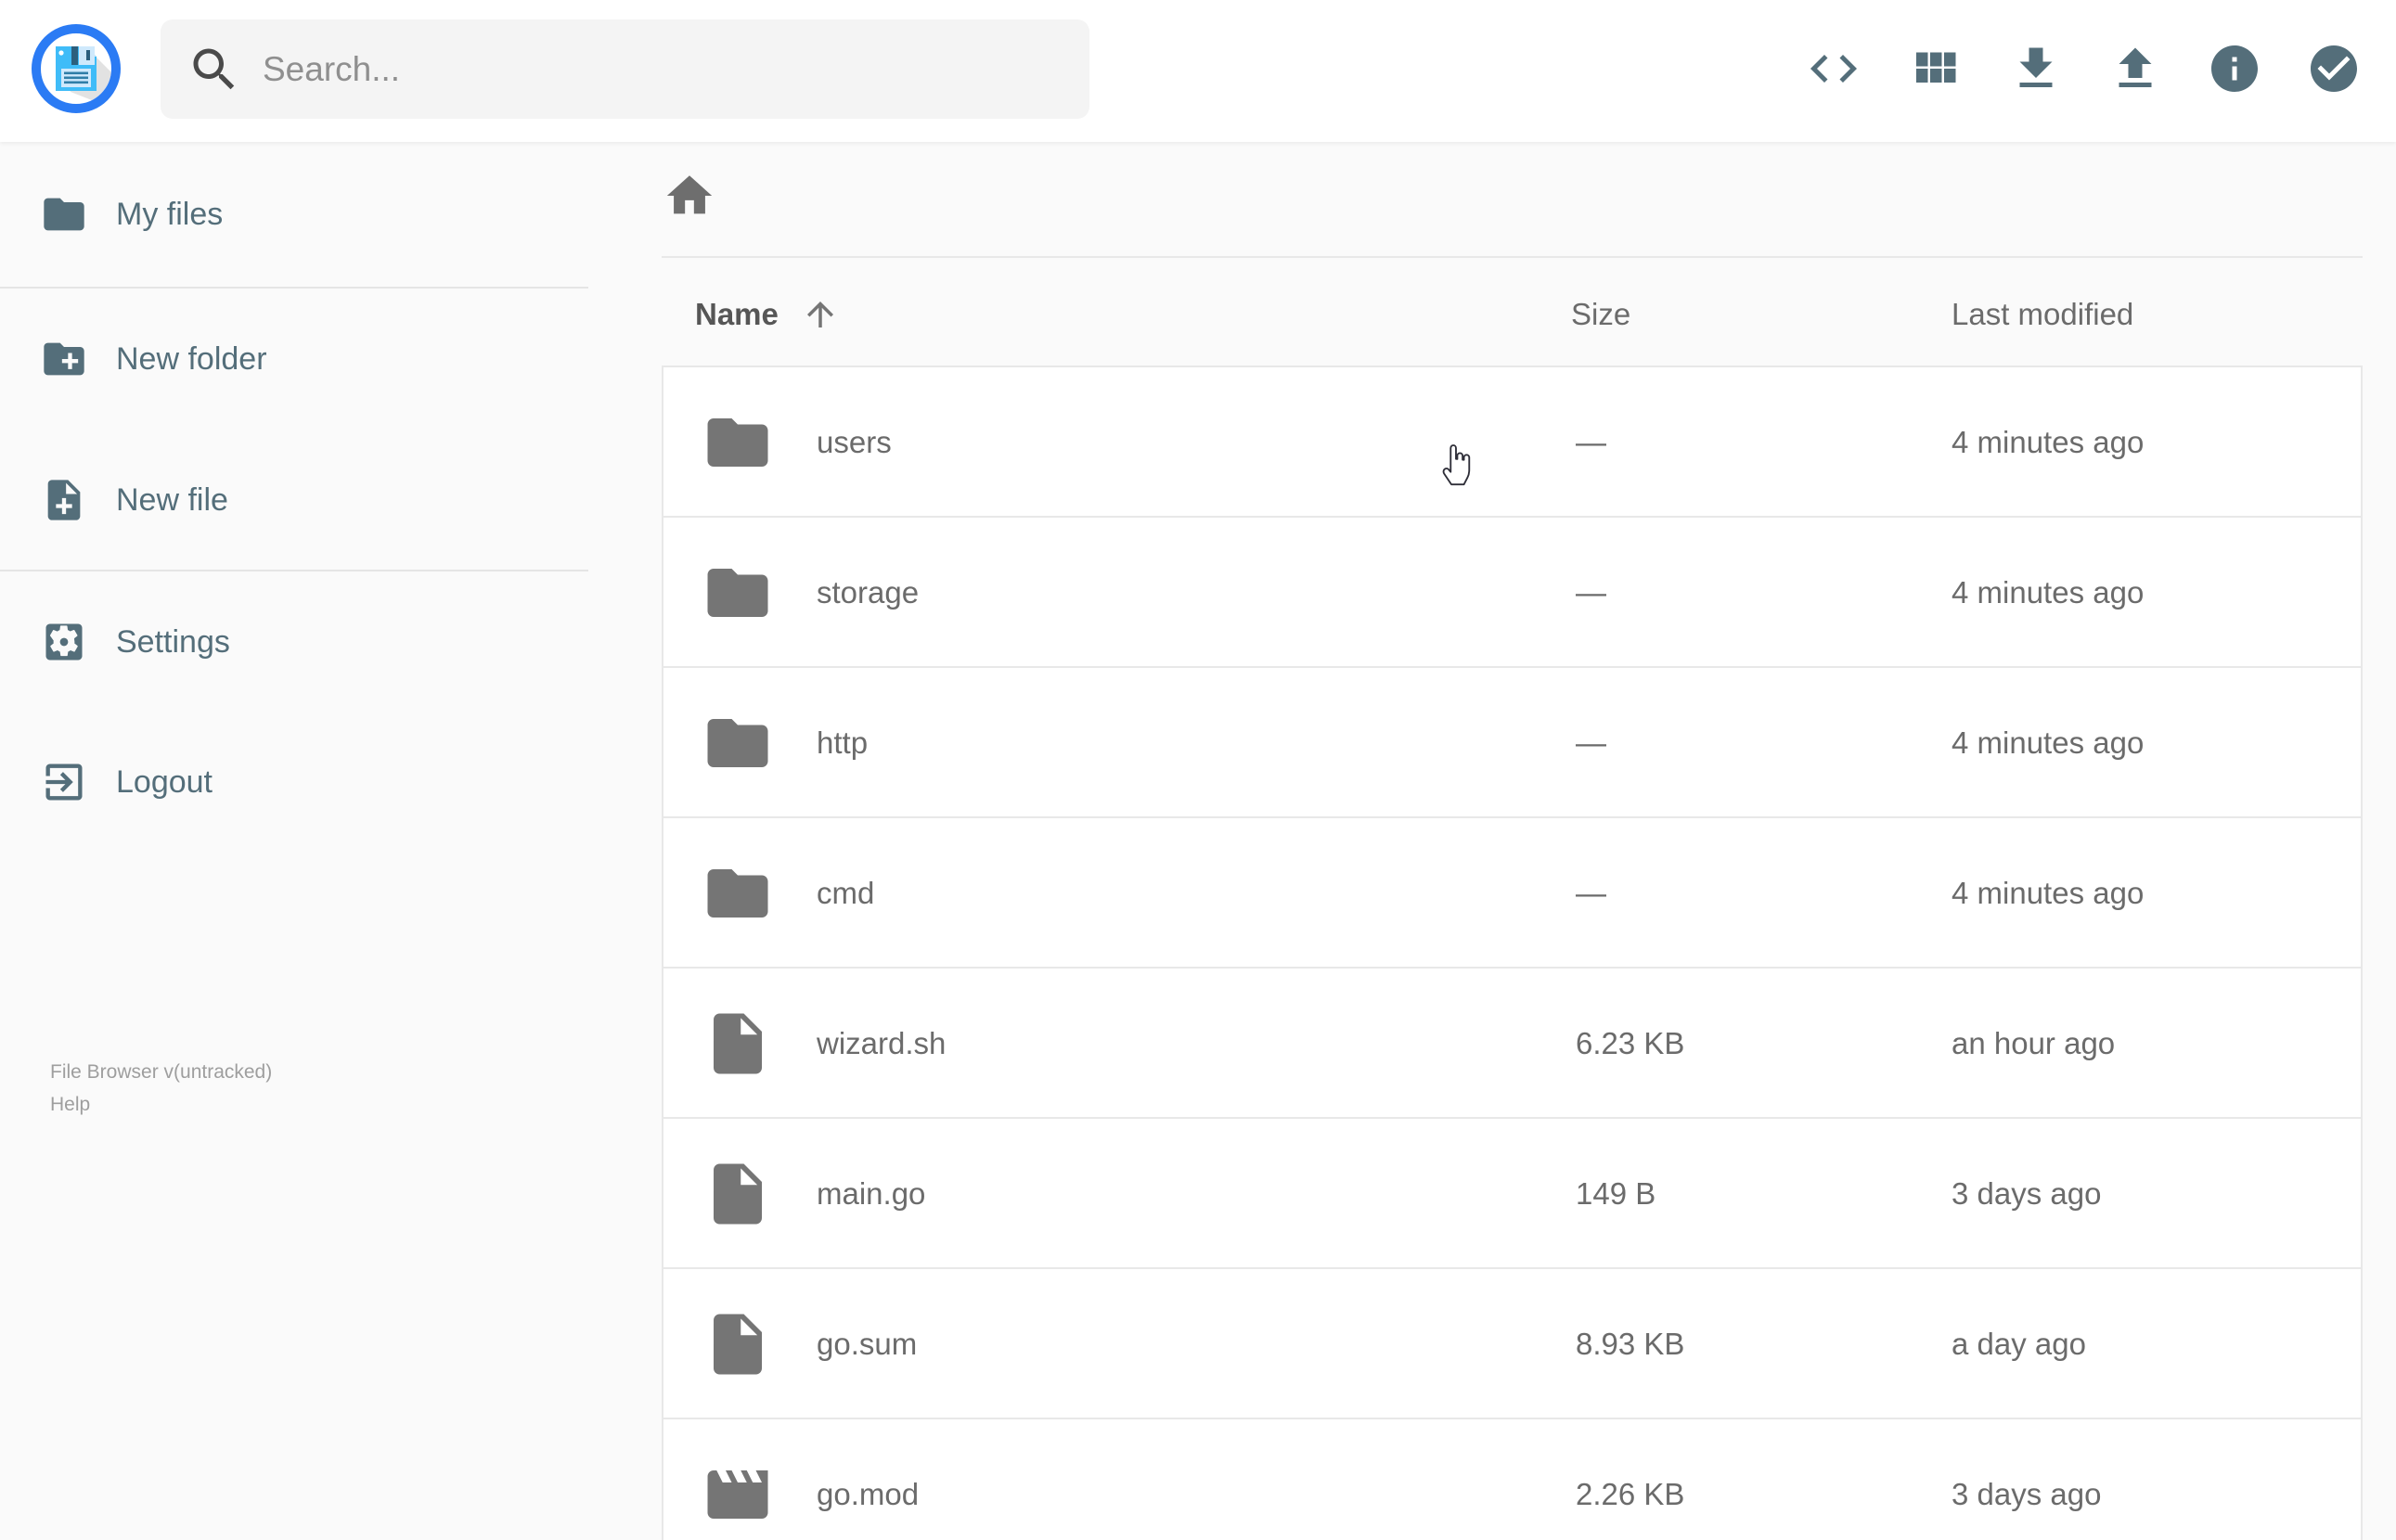 The width and height of the screenshot is (2396, 1540). I want to click on breadcrumb-divider, so click(1512, 257).